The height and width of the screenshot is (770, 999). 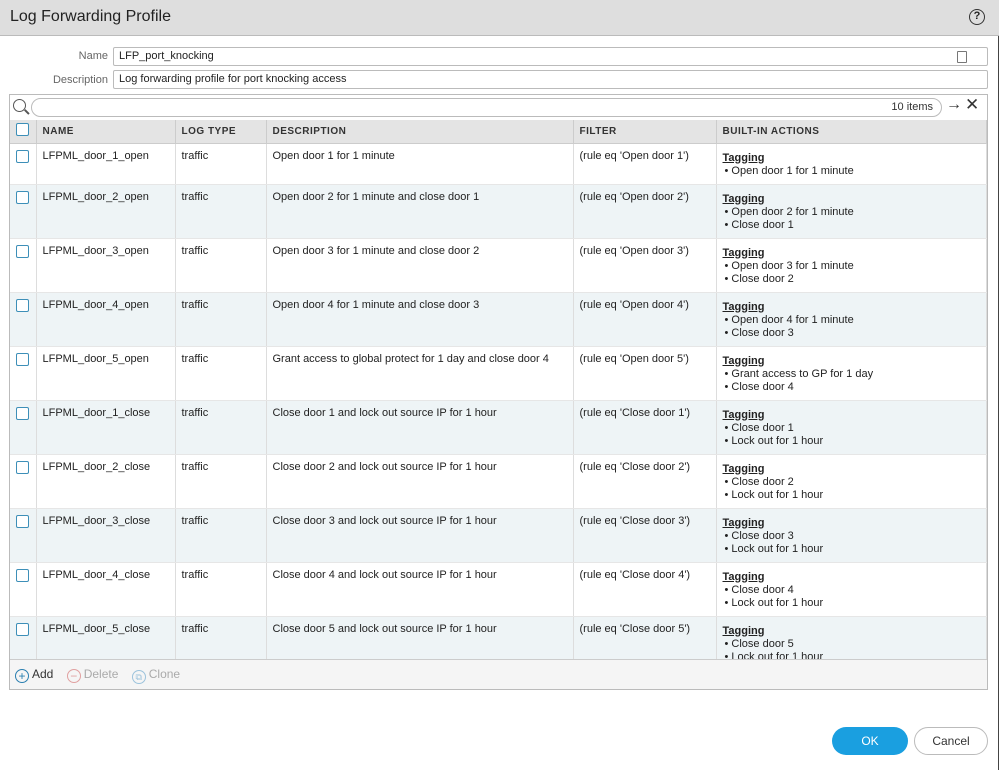 I want to click on cell-name: LFPML_door_1_open, so click(x=106, y=164).